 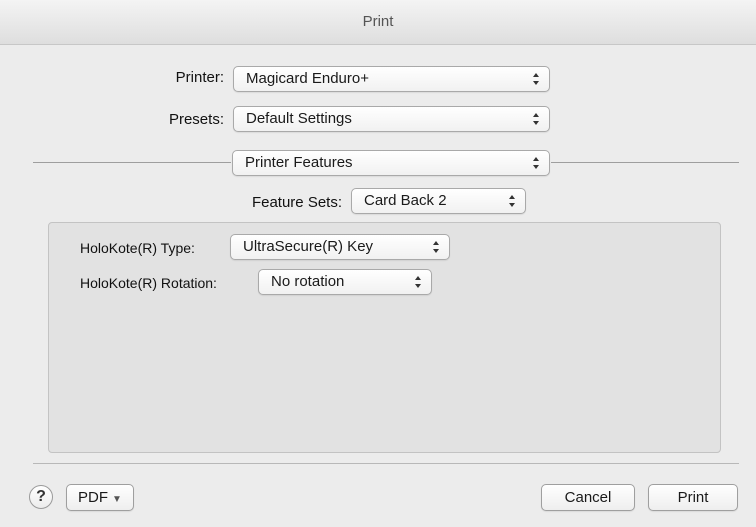 I want to click on help-icon: ?, so click(x=41, y=497).